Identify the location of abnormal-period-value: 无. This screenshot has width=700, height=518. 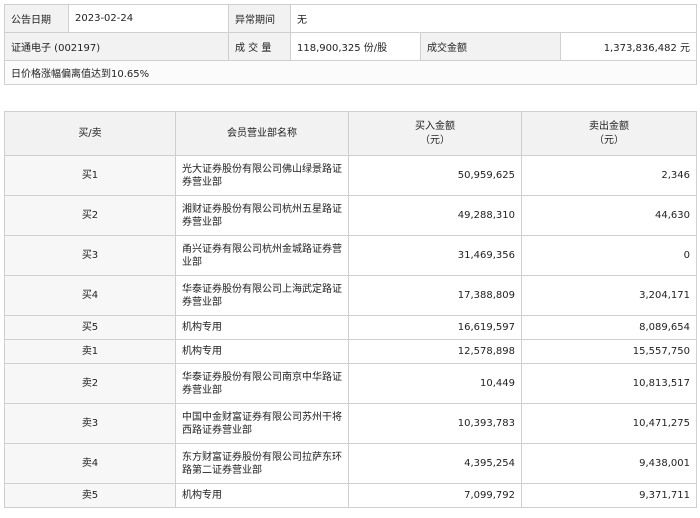
(493, 18).